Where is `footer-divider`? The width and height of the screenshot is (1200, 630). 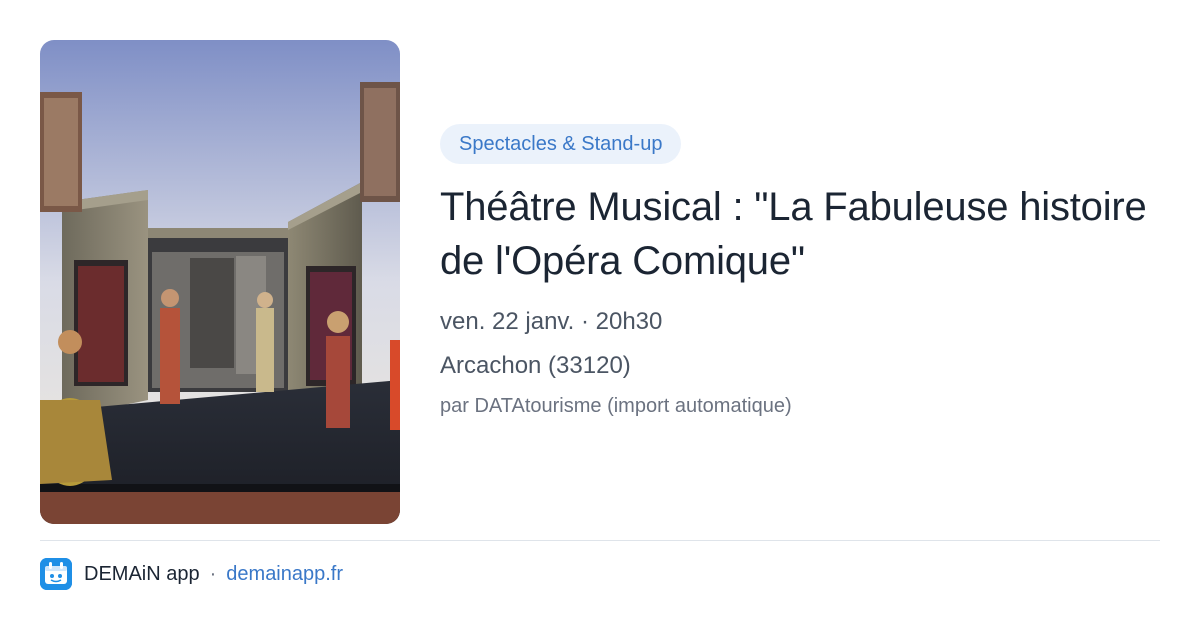 footer-divider is located at coordinates (600, 540).